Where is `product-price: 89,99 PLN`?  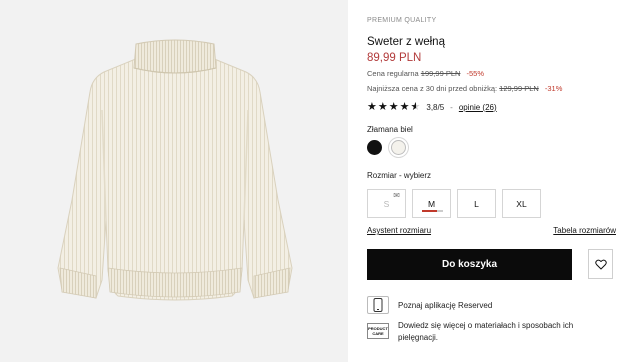 product-price: 89,99 PLN is located at coordinates (394, 58).